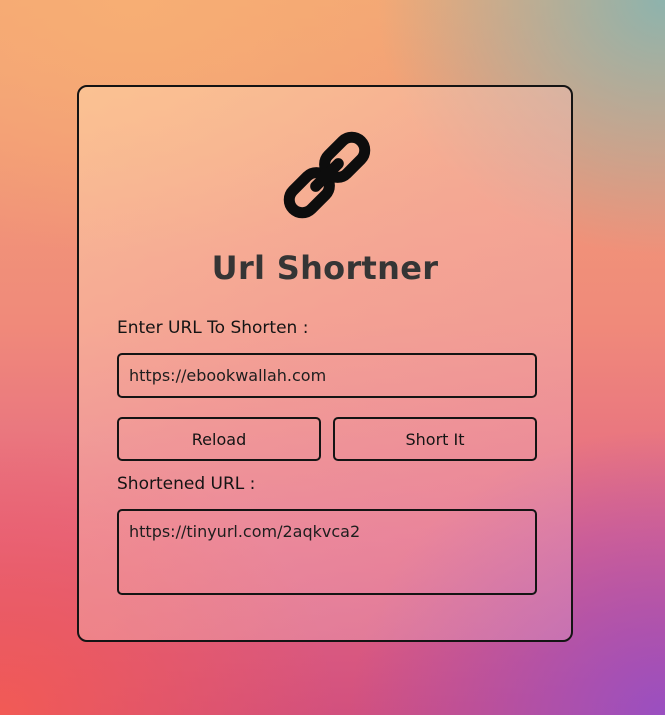 This screenshot has width=665, height=715. What do you see at coordinates (327, 552) in the screenshot?
I see `shortened-url-output: https://tinyurl.com/2aqkvca2` at bounding box center [327, 552].